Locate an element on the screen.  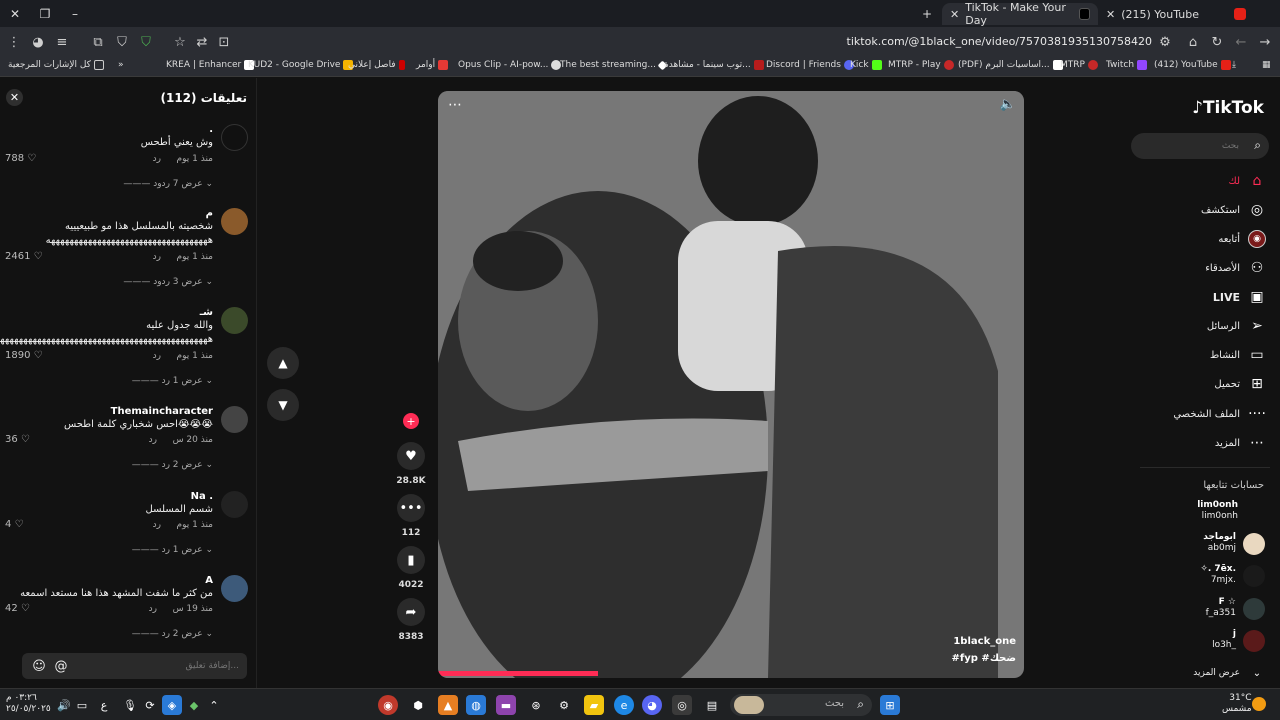
media-icon: ≡ is located at coordinates (62, 42).